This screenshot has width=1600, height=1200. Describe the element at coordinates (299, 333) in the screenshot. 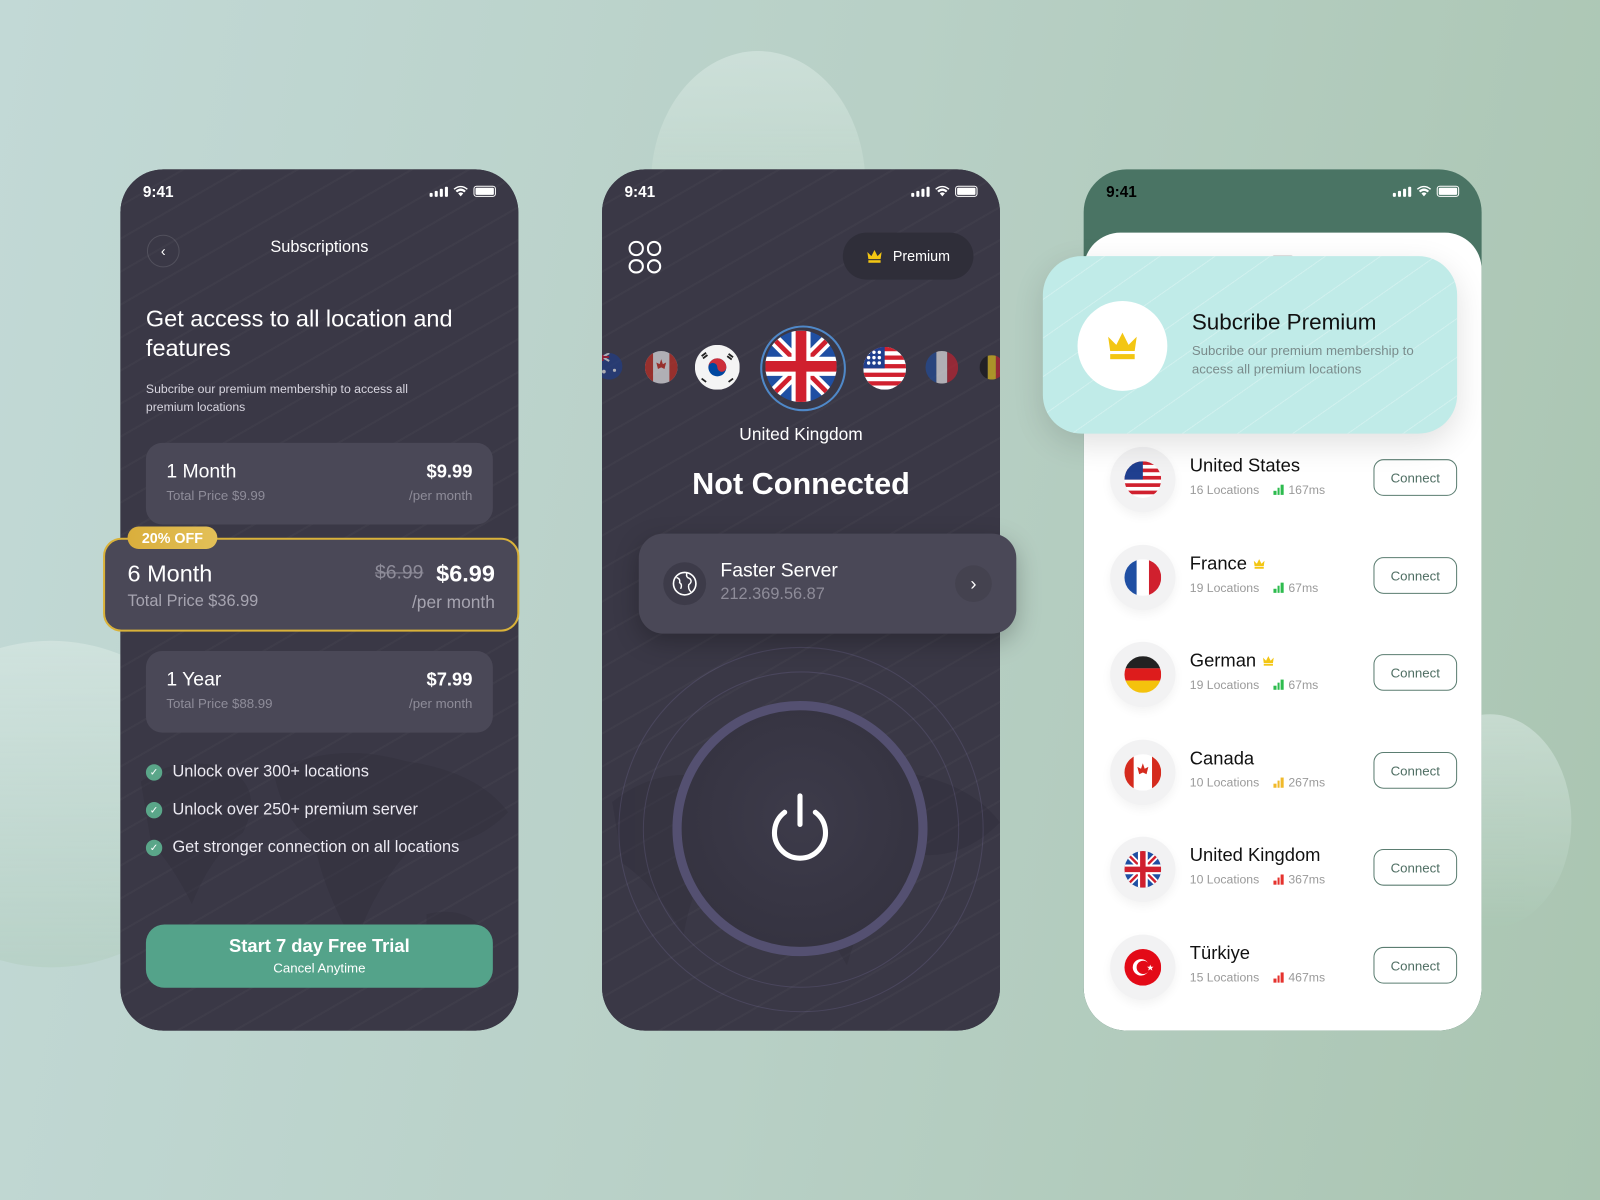

I see `headline: Get access to all location and features` at that location.